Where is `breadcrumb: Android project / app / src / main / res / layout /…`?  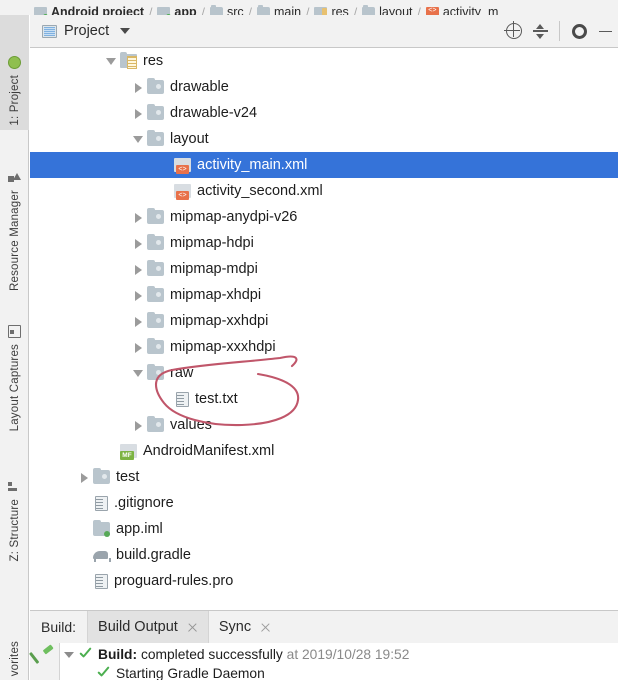 breadcrumb: Android project / app / src / main / res / layout /… is located at coordinates (309, 7).